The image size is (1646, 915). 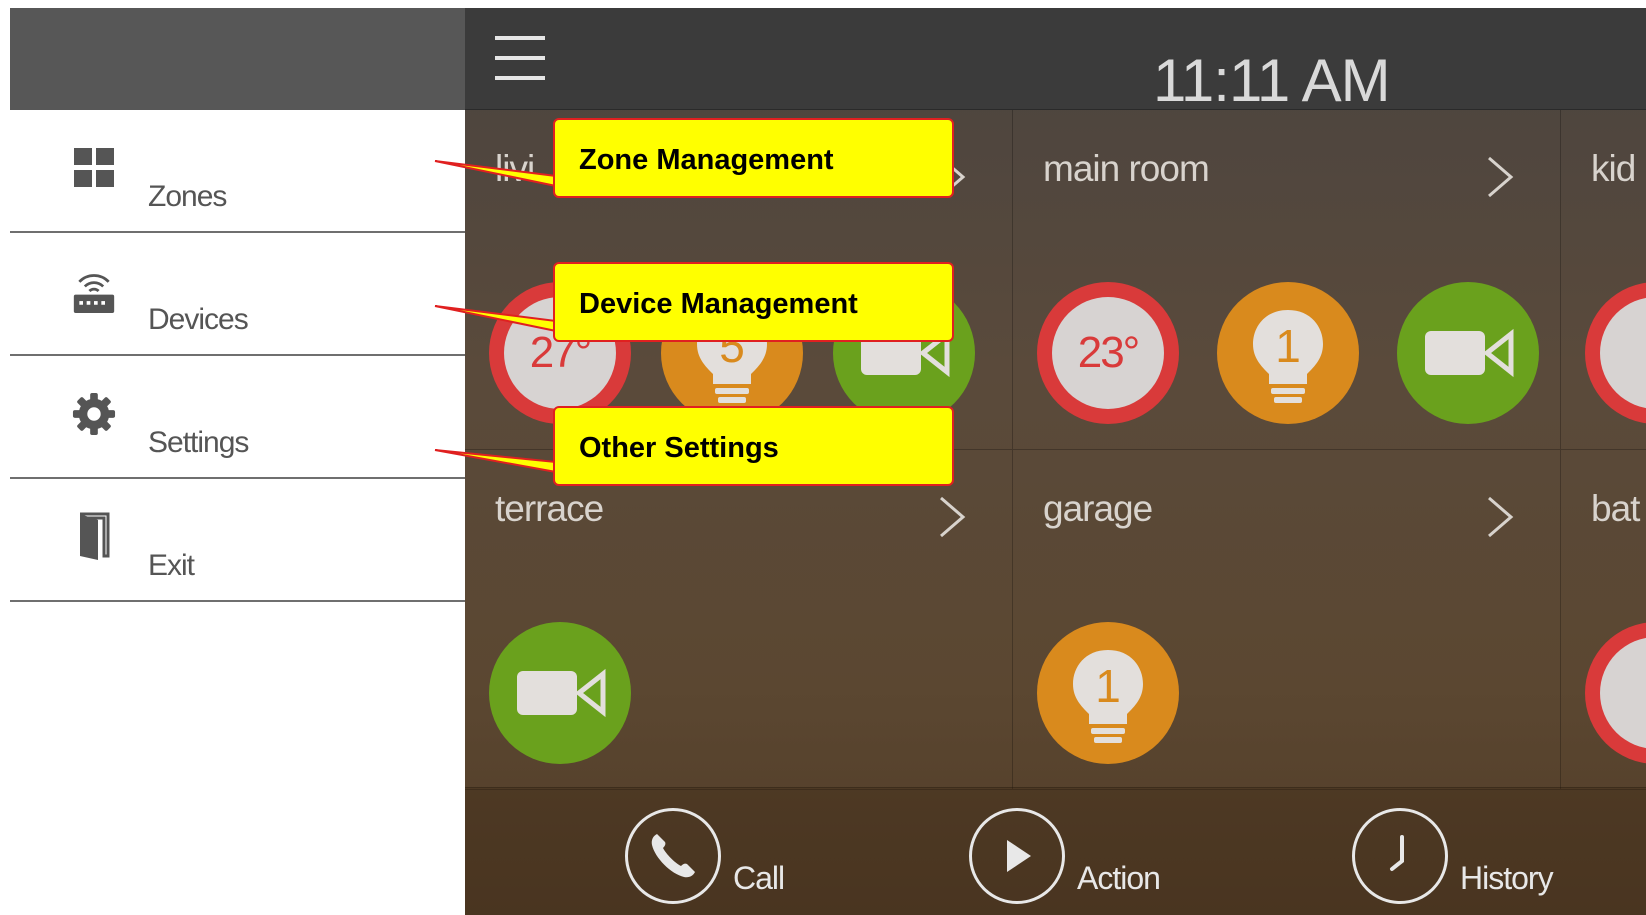 I want to click on phone-icon, so click(x=673, y=856).